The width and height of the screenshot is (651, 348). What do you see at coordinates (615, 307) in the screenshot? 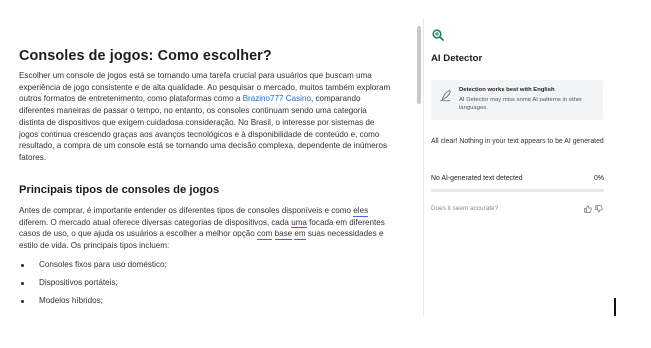
I see `text-cursor` at bounding box center [615, 307].